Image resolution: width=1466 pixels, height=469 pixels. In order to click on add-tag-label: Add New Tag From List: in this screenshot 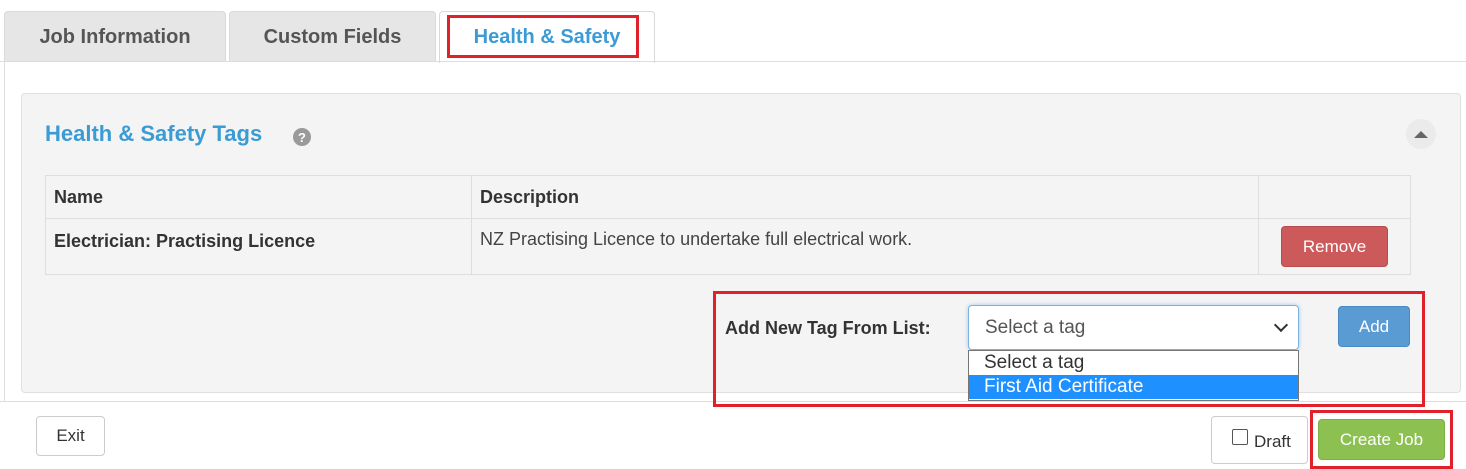, I will do `click(828, 328)`.